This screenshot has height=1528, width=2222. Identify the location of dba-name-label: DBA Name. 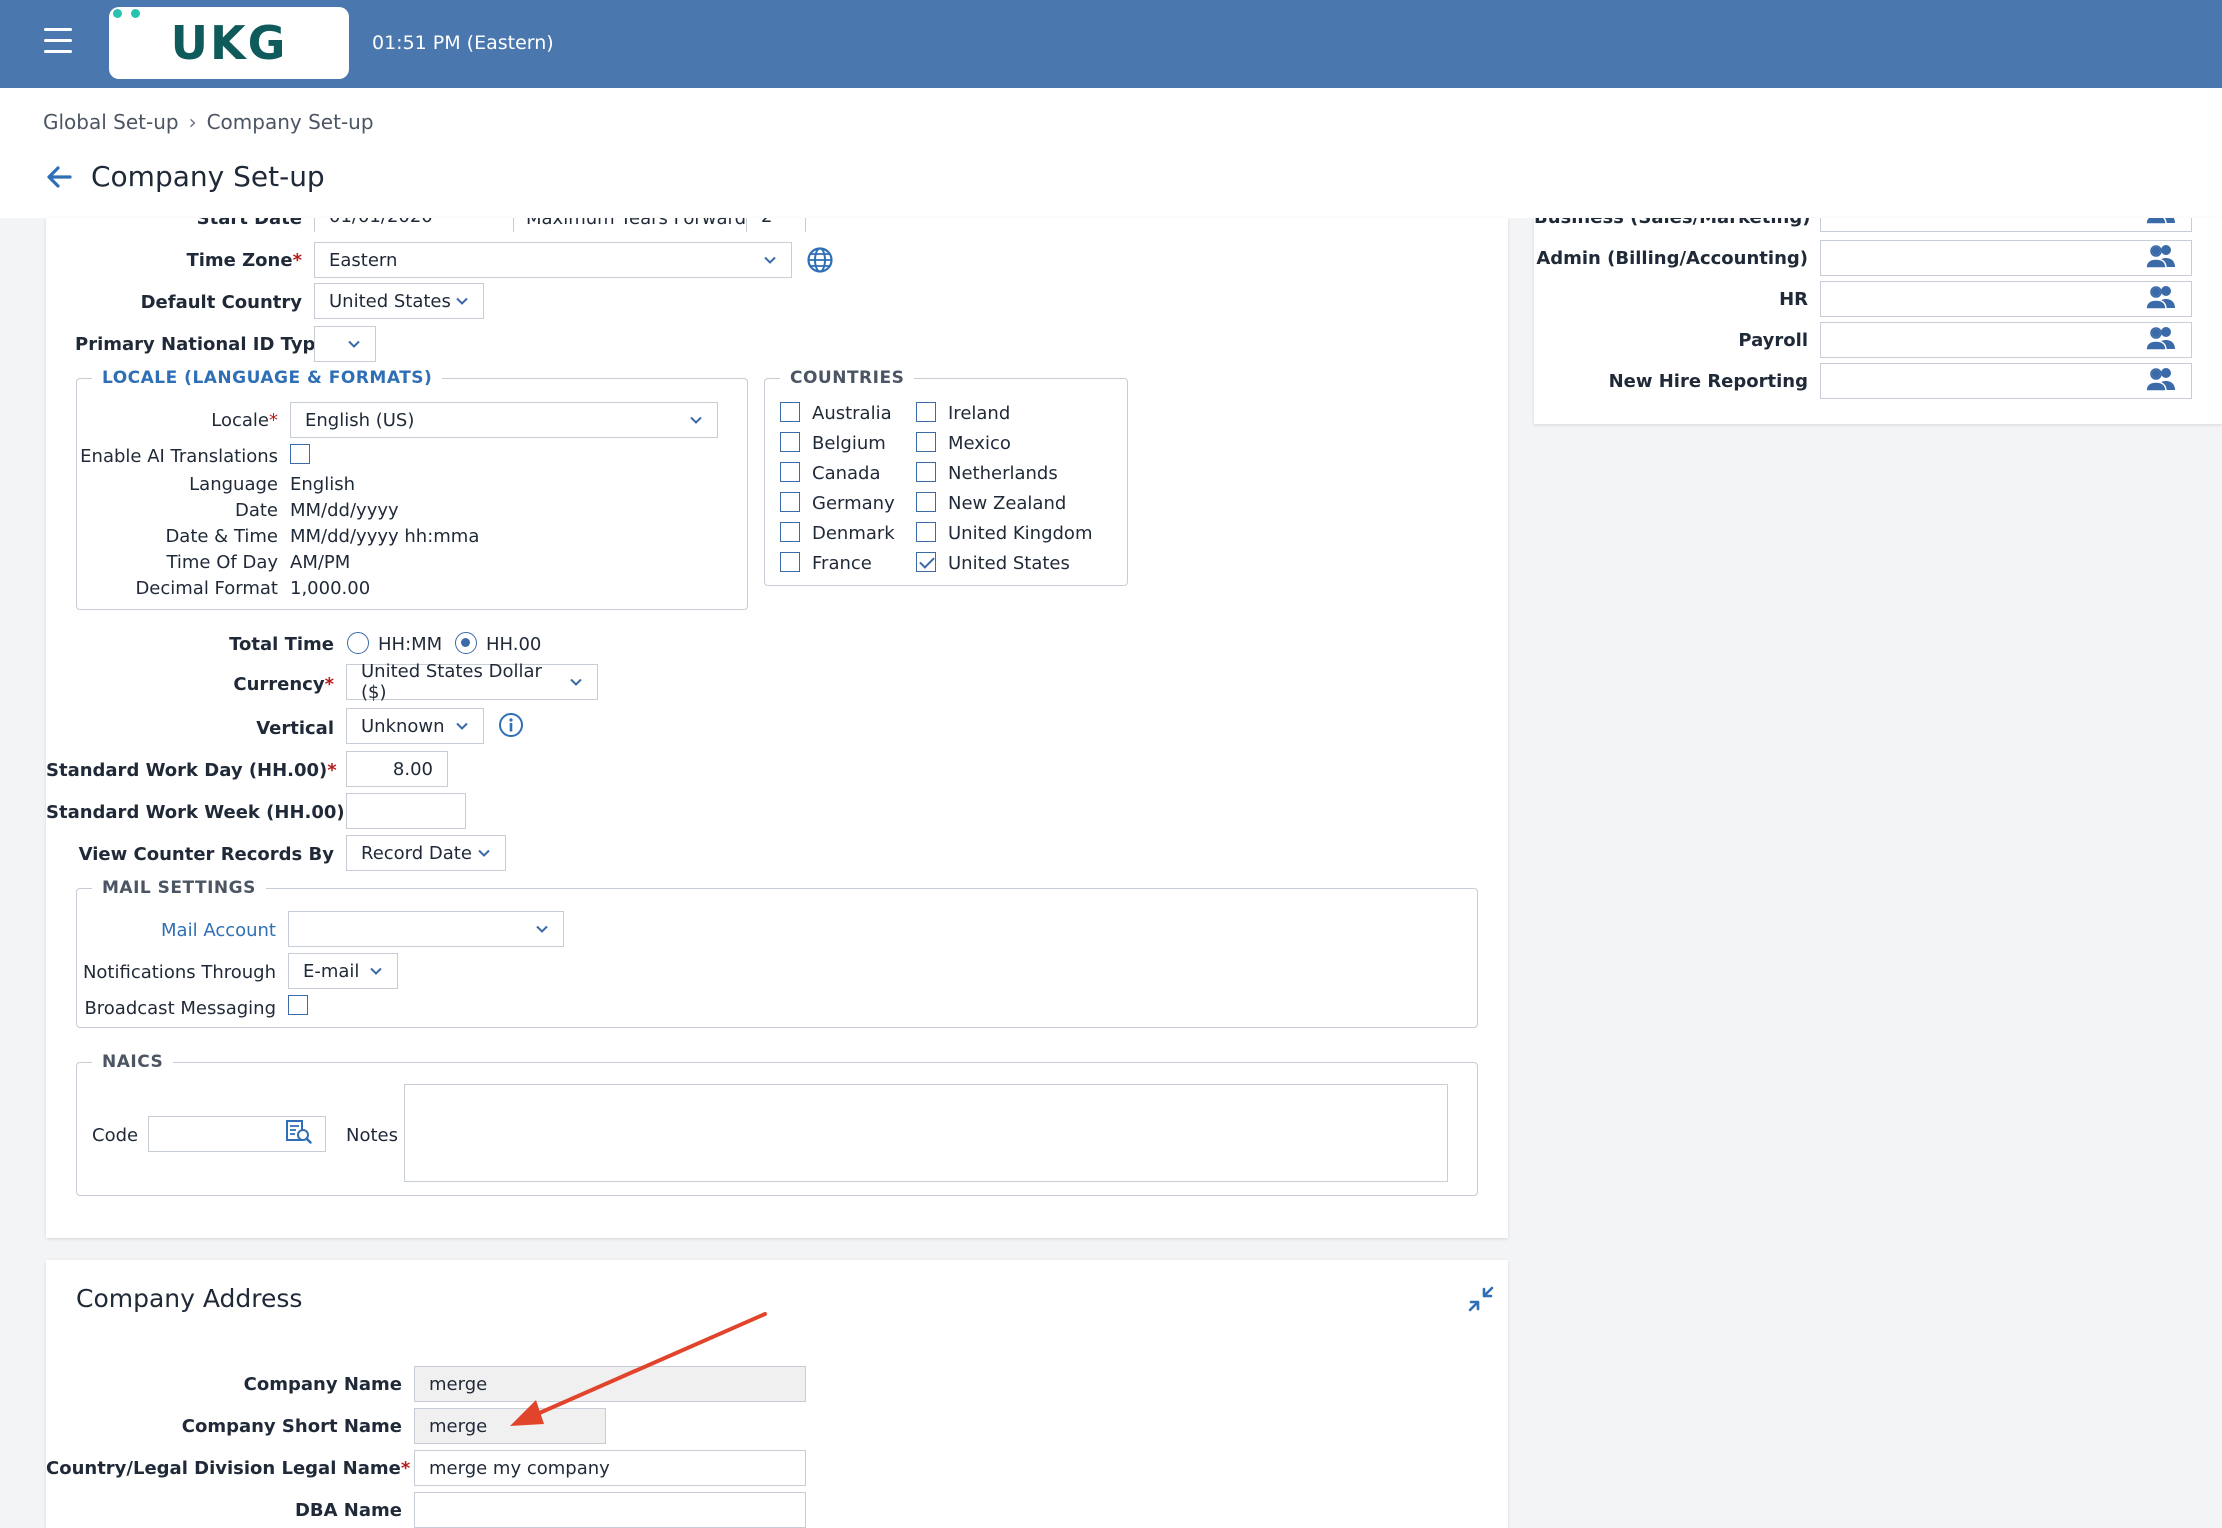
(348, 1510).